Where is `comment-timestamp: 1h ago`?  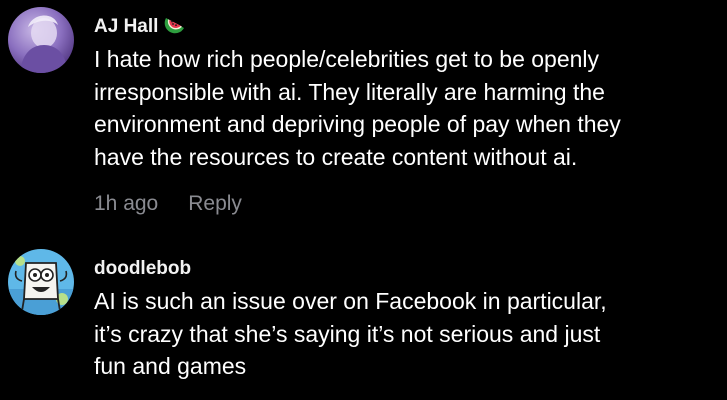
comment-timestamp: 1h ago is located at coordinates (126, 203).